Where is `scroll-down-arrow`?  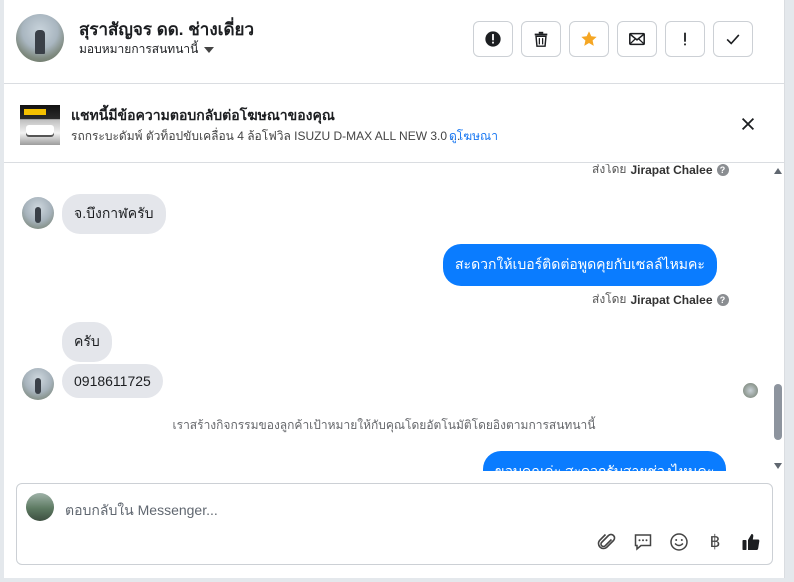 scroll-down-arrow is located at coordinates (778, 466).